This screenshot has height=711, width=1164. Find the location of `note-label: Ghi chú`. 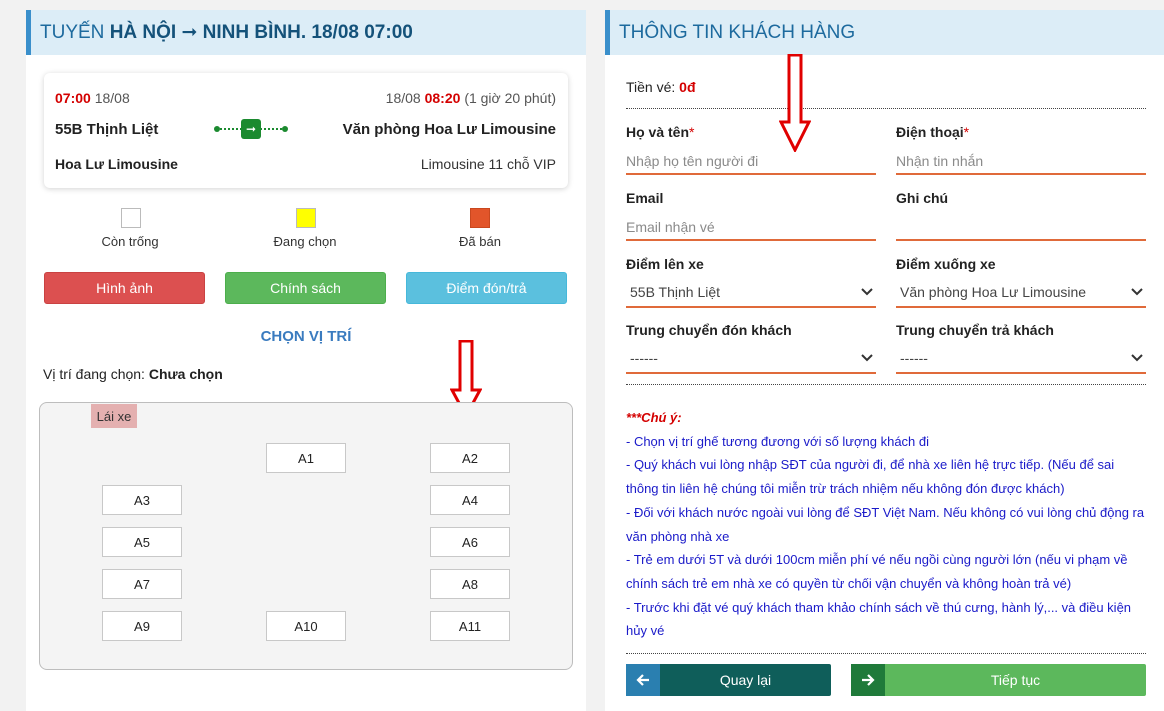

note-label: Ghi chú is located at coordinates (922, 198).